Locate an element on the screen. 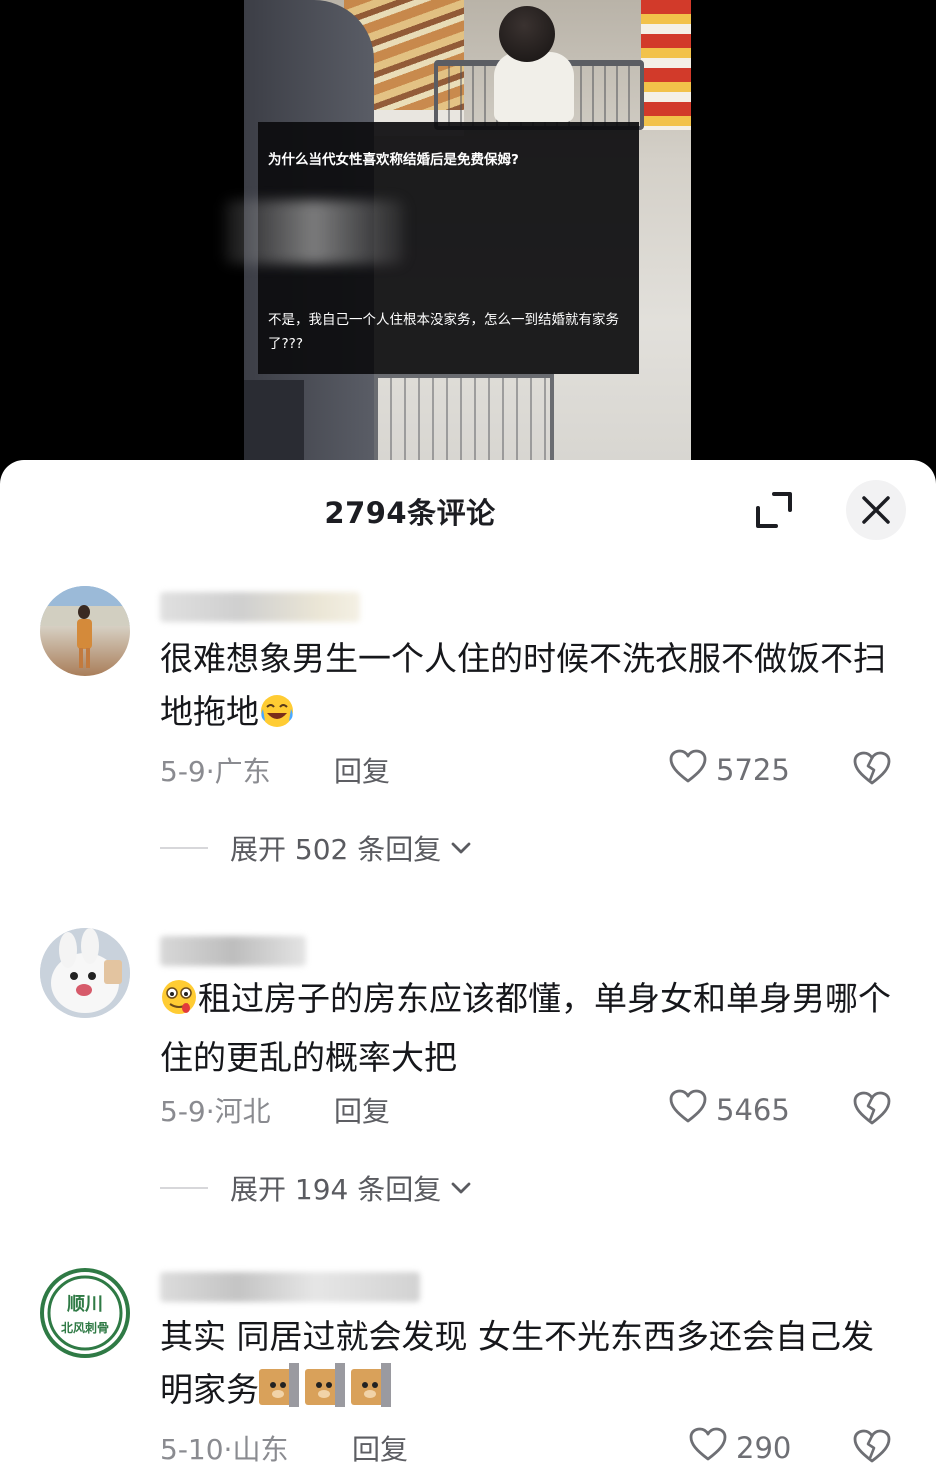 This screenshot has height=1476, width=936. svg-text: 北风刺骨 is located at coordinates (85, 1327).